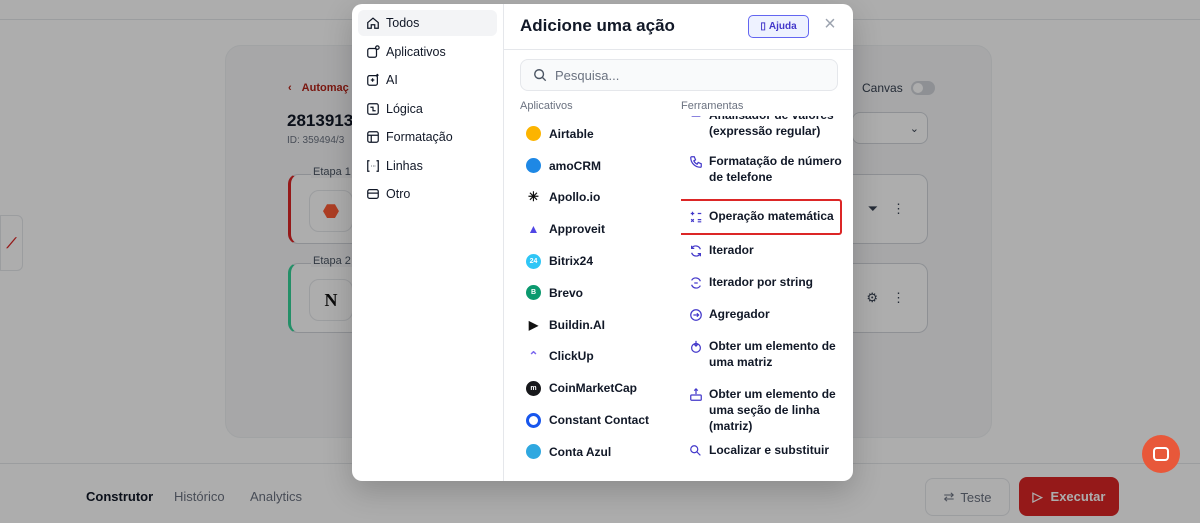  I want to click on app-approveit: ▲ Approveit, so click(597, 229).